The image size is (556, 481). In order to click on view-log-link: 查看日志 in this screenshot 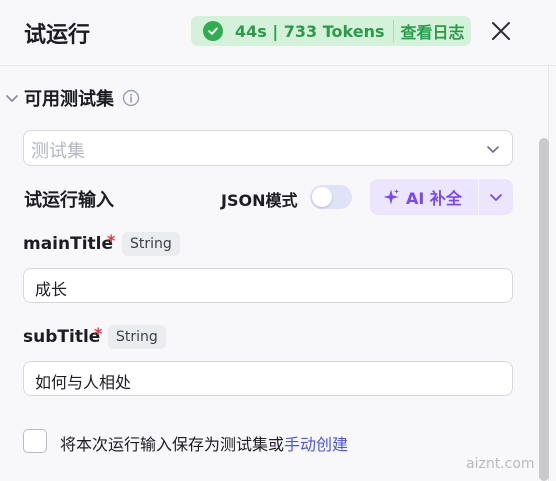, I will do `click(433, 31)`.